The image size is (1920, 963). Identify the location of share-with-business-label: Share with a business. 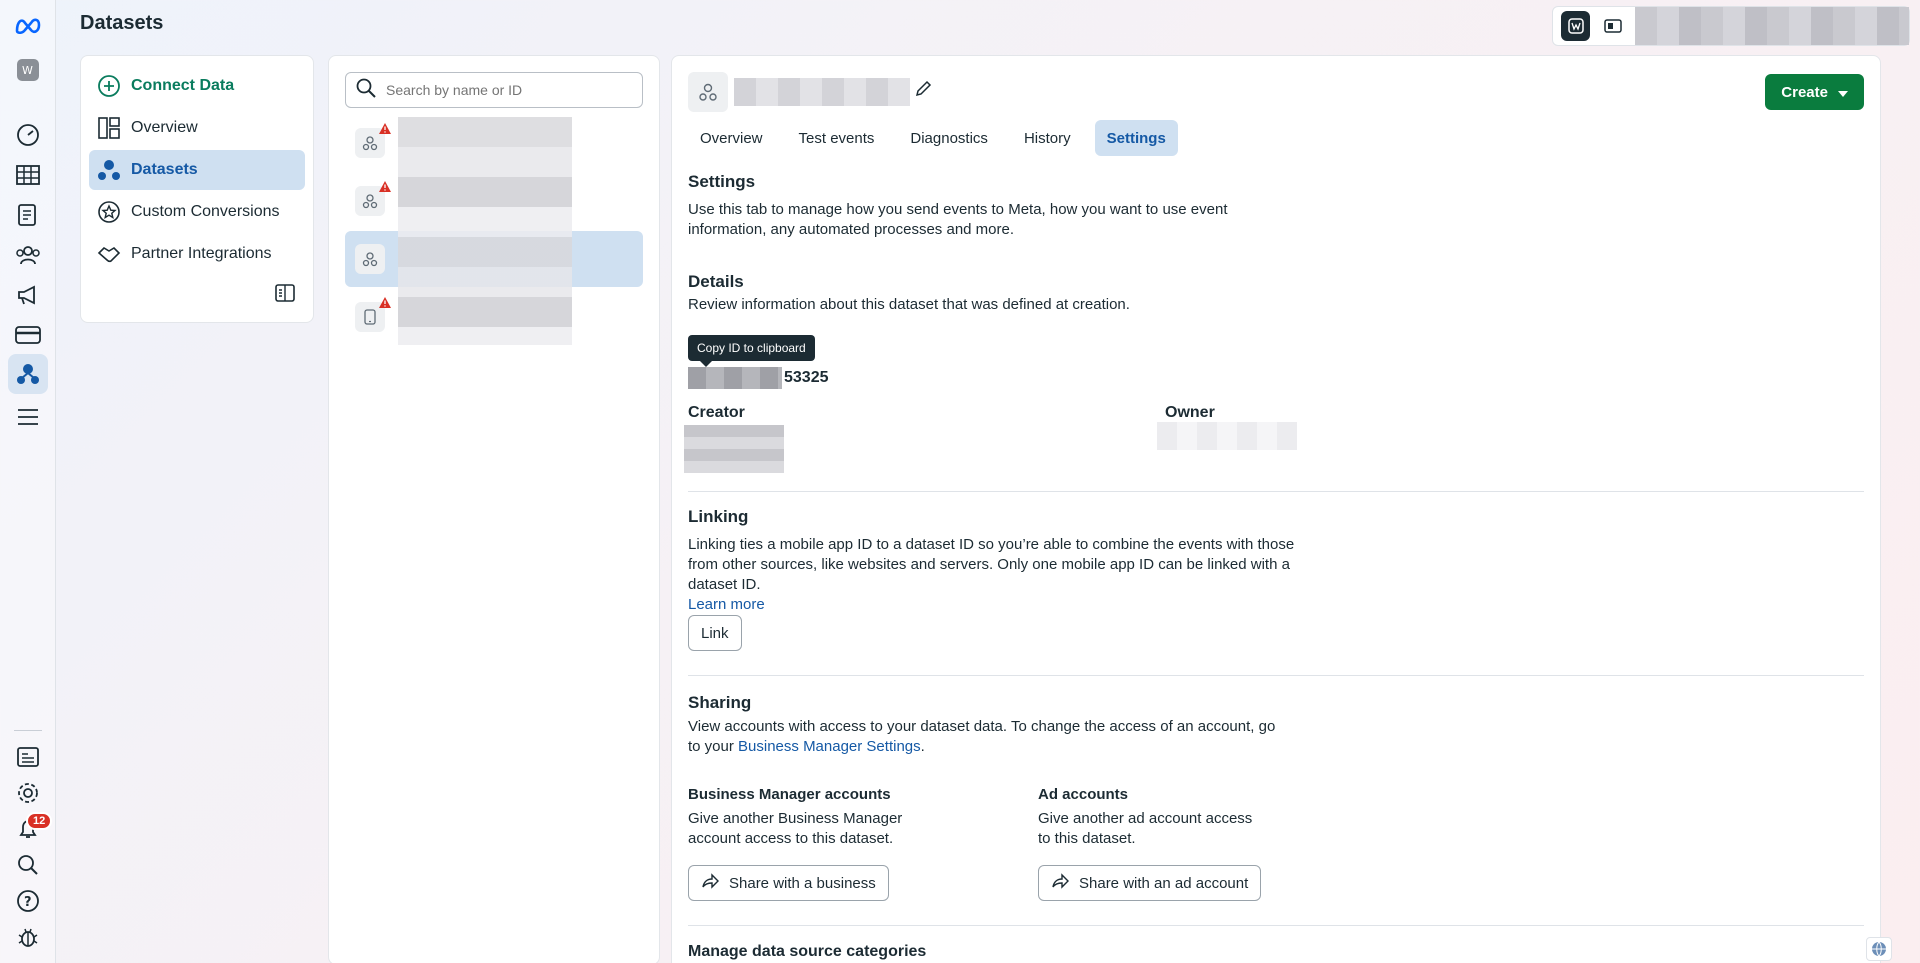
(802, 883).